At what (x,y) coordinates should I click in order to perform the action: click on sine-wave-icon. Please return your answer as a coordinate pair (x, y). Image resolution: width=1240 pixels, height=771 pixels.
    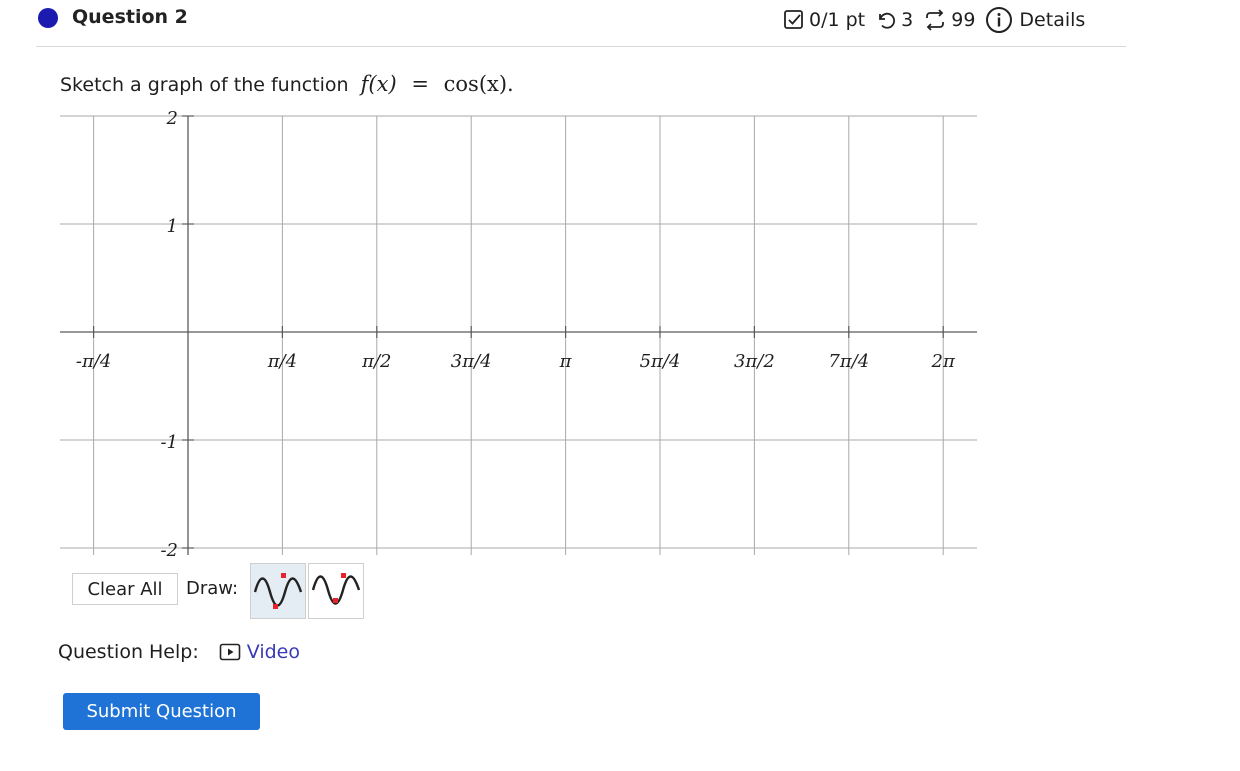
    Looking at the image, I should click on (278, 591).